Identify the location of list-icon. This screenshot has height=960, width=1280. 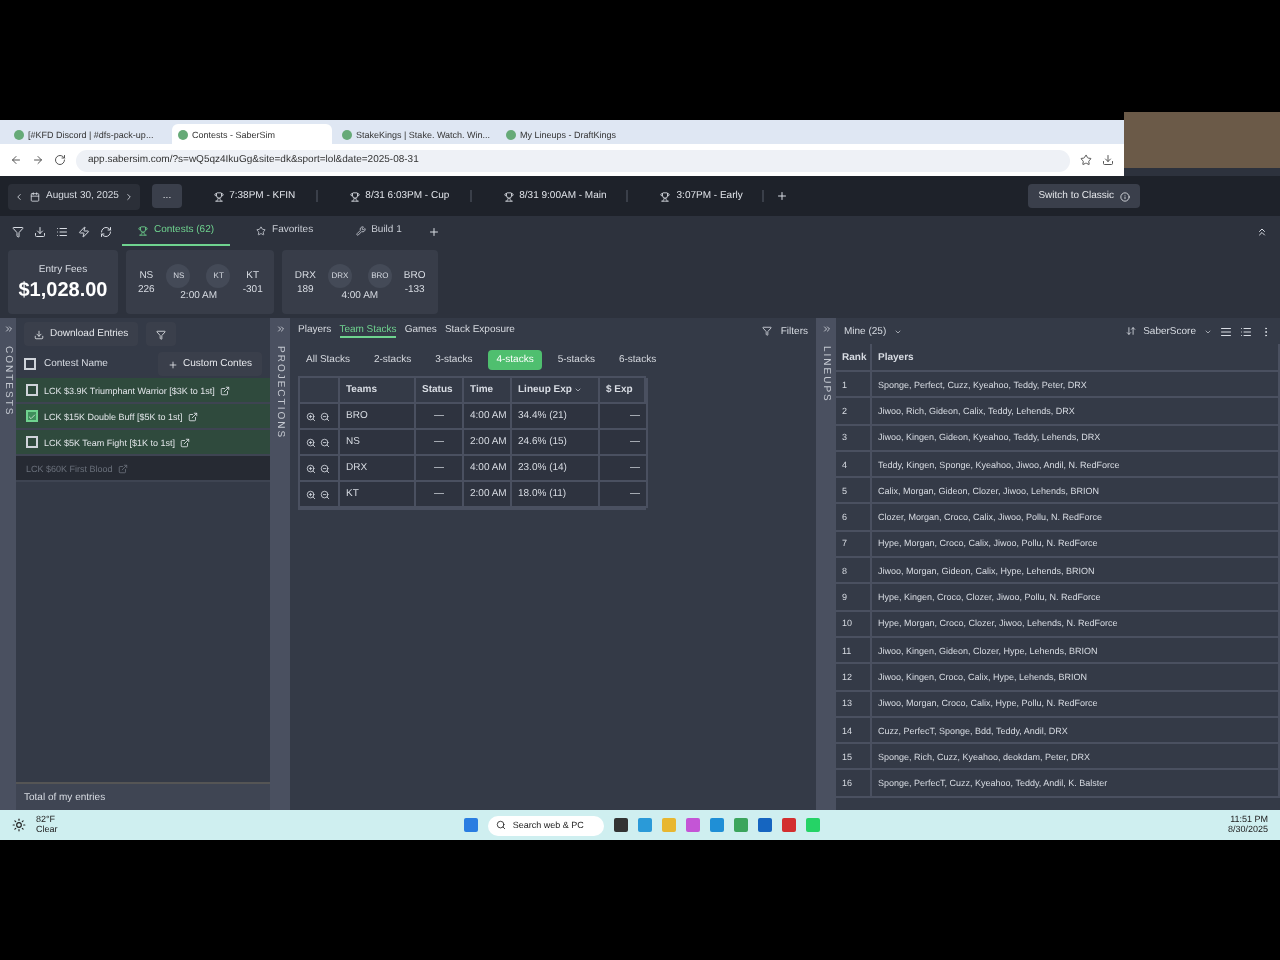
(62, 231).